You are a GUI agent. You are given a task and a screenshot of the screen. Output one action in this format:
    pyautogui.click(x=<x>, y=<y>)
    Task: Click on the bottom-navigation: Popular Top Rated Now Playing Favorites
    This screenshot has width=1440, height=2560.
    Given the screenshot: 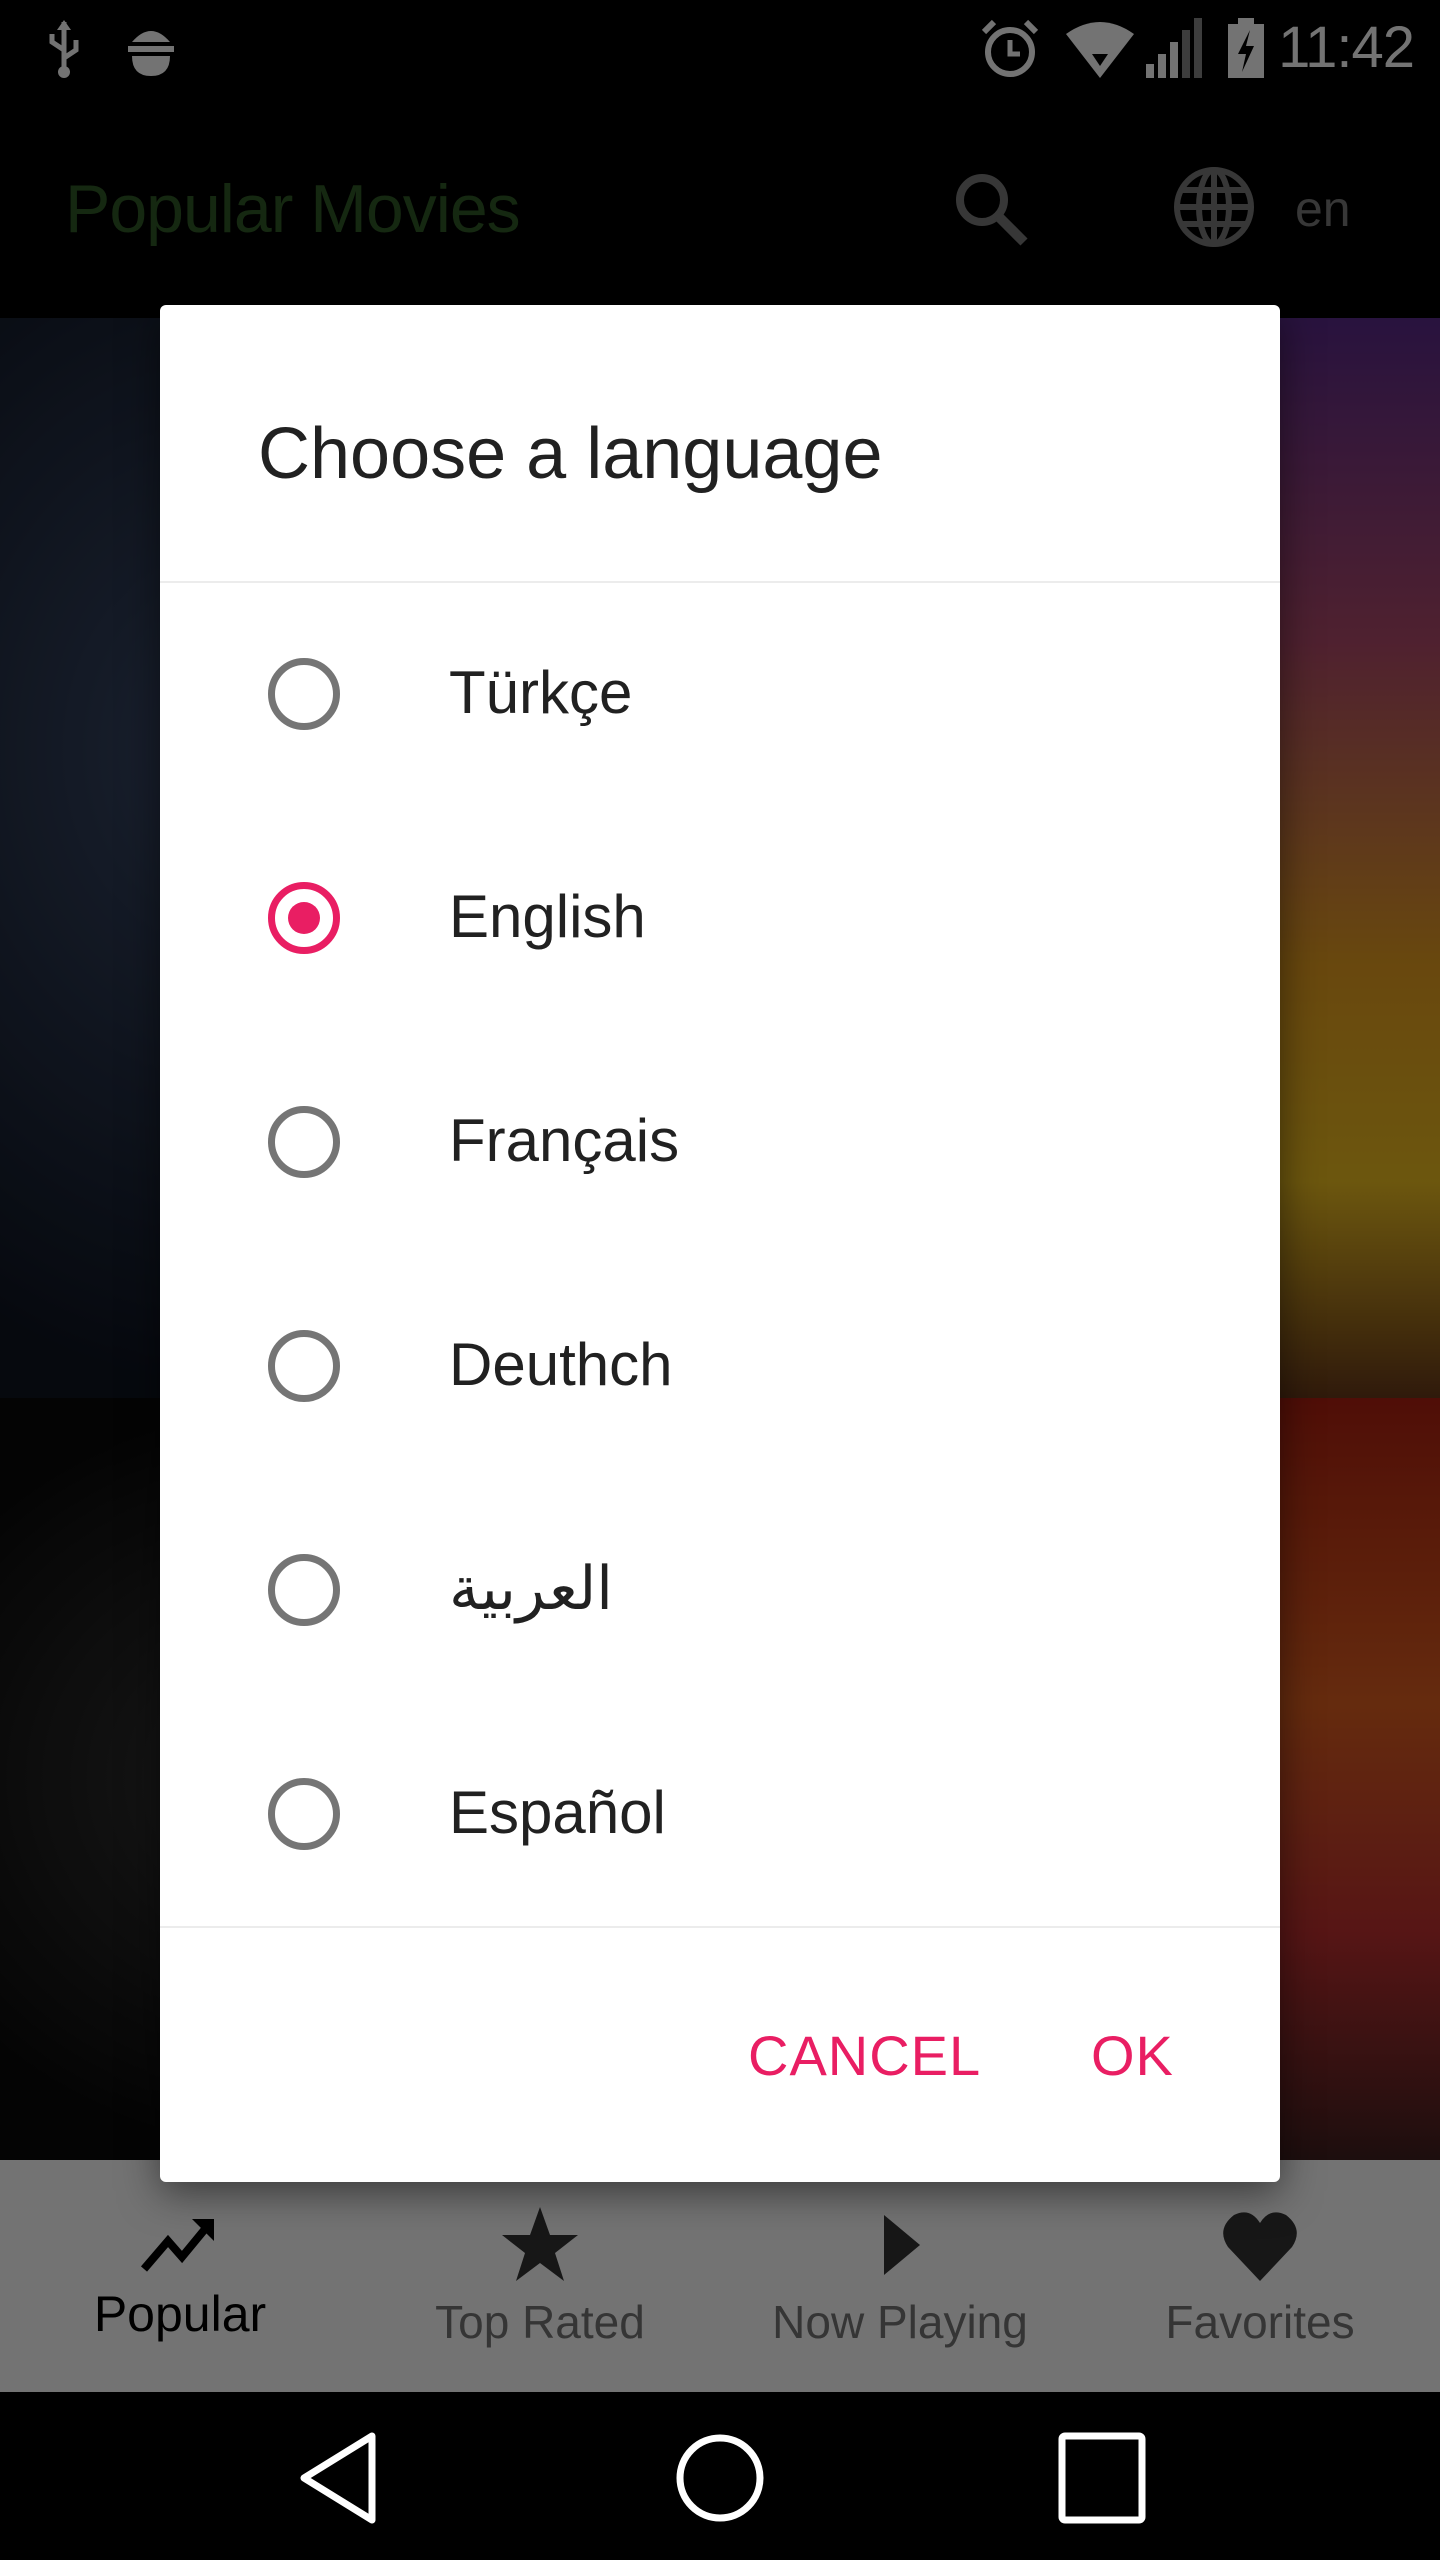 What is the action you would take?
    pyautogui.click(x=720, y=2276)
    